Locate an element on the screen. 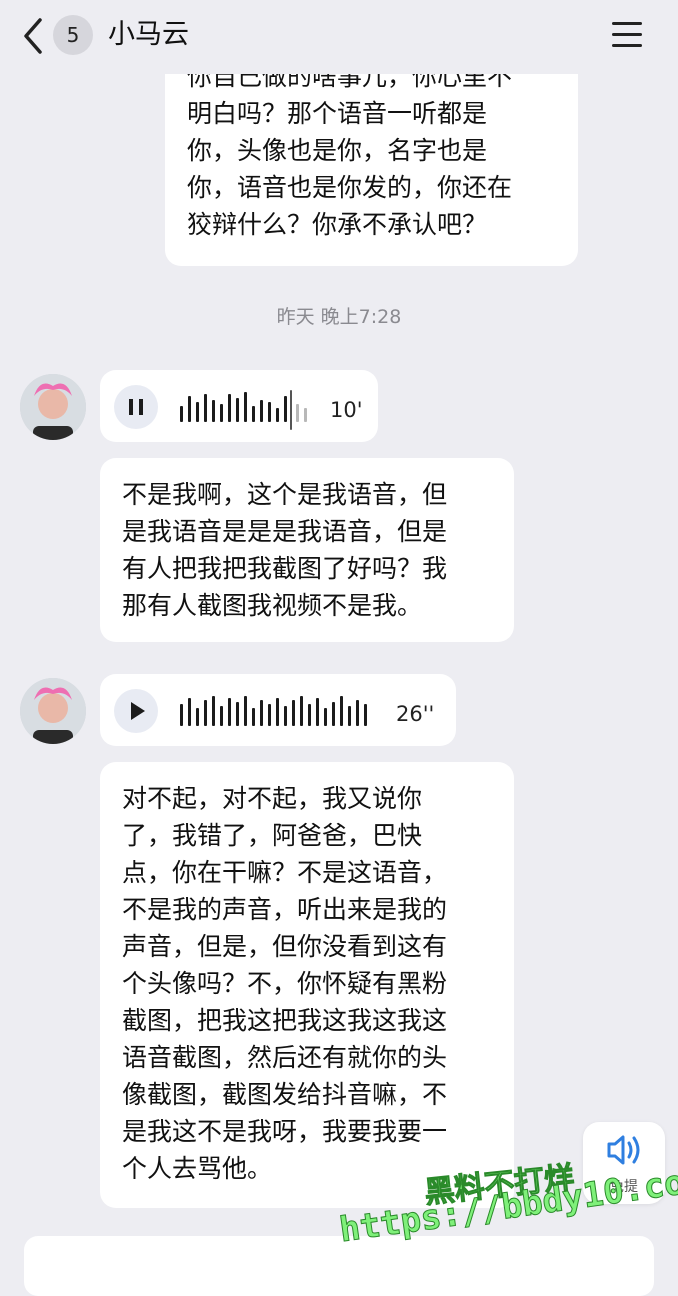 Image resolution: width=678 pixels, height=1296 pixels. message-text-line: 是我这不是我呀，我要我要一 is located at coordinates (285, 1131).